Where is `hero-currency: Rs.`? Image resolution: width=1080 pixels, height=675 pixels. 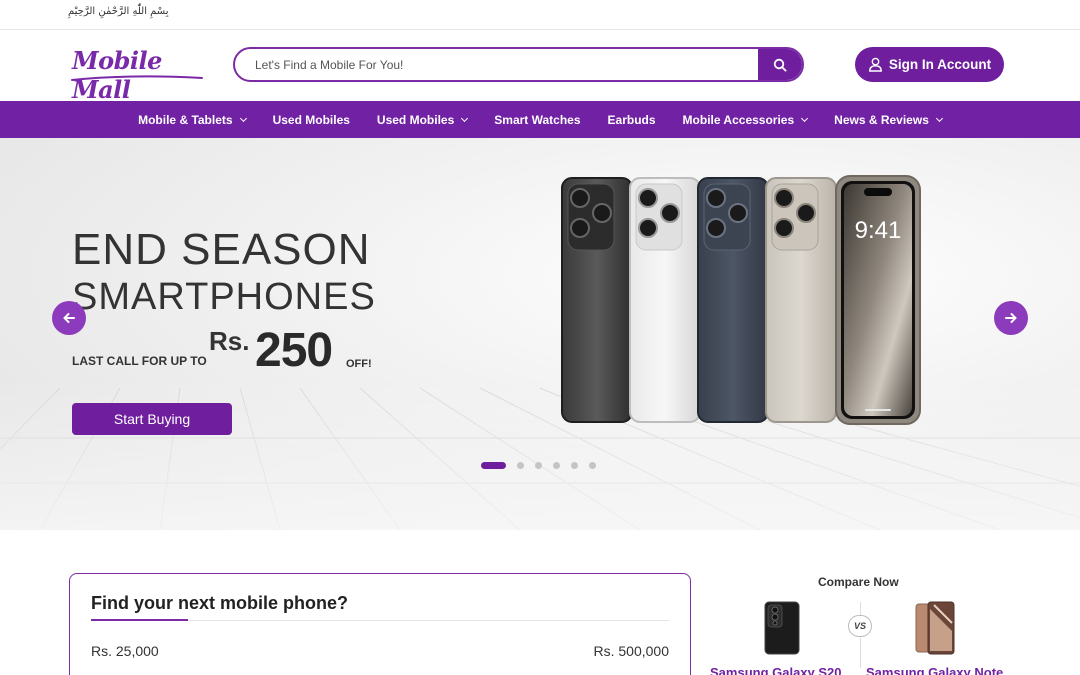
hero-currency: Rs. is located at coordinates (229, 341).